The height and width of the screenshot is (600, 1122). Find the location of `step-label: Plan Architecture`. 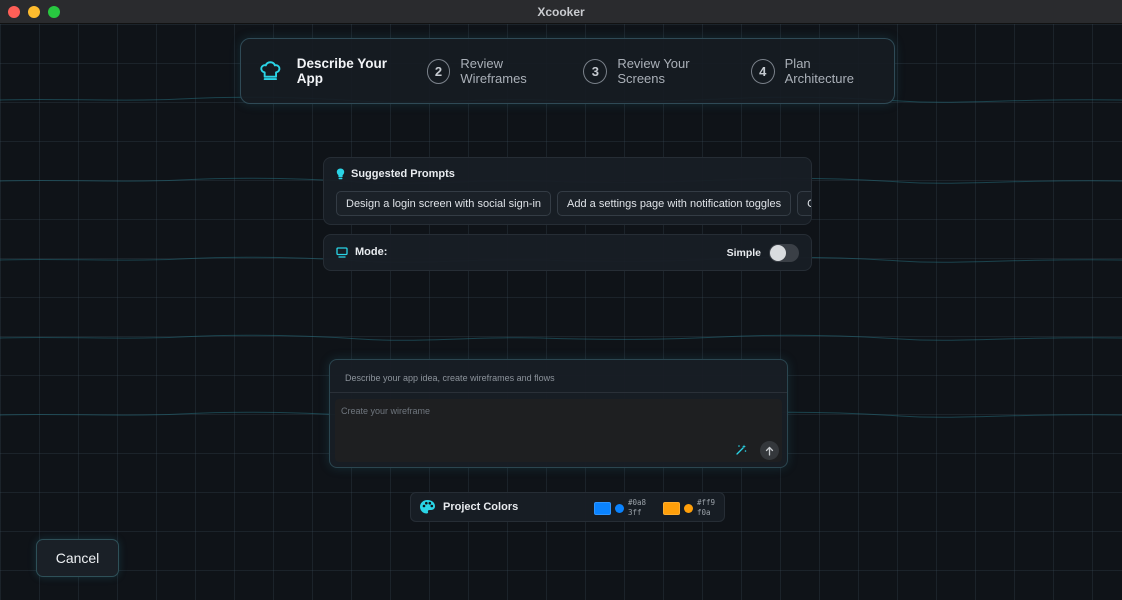

step-label: Plan Architecture is located at coordinates (819, 71).